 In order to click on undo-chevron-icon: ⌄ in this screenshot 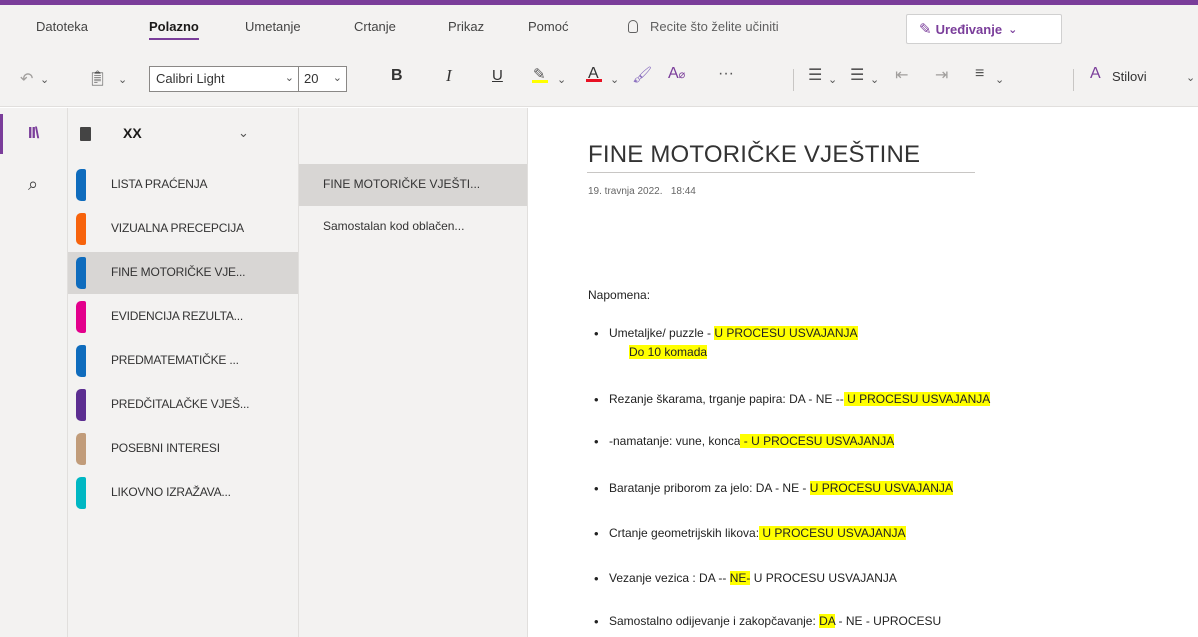, I will do `click(44, 79)`.